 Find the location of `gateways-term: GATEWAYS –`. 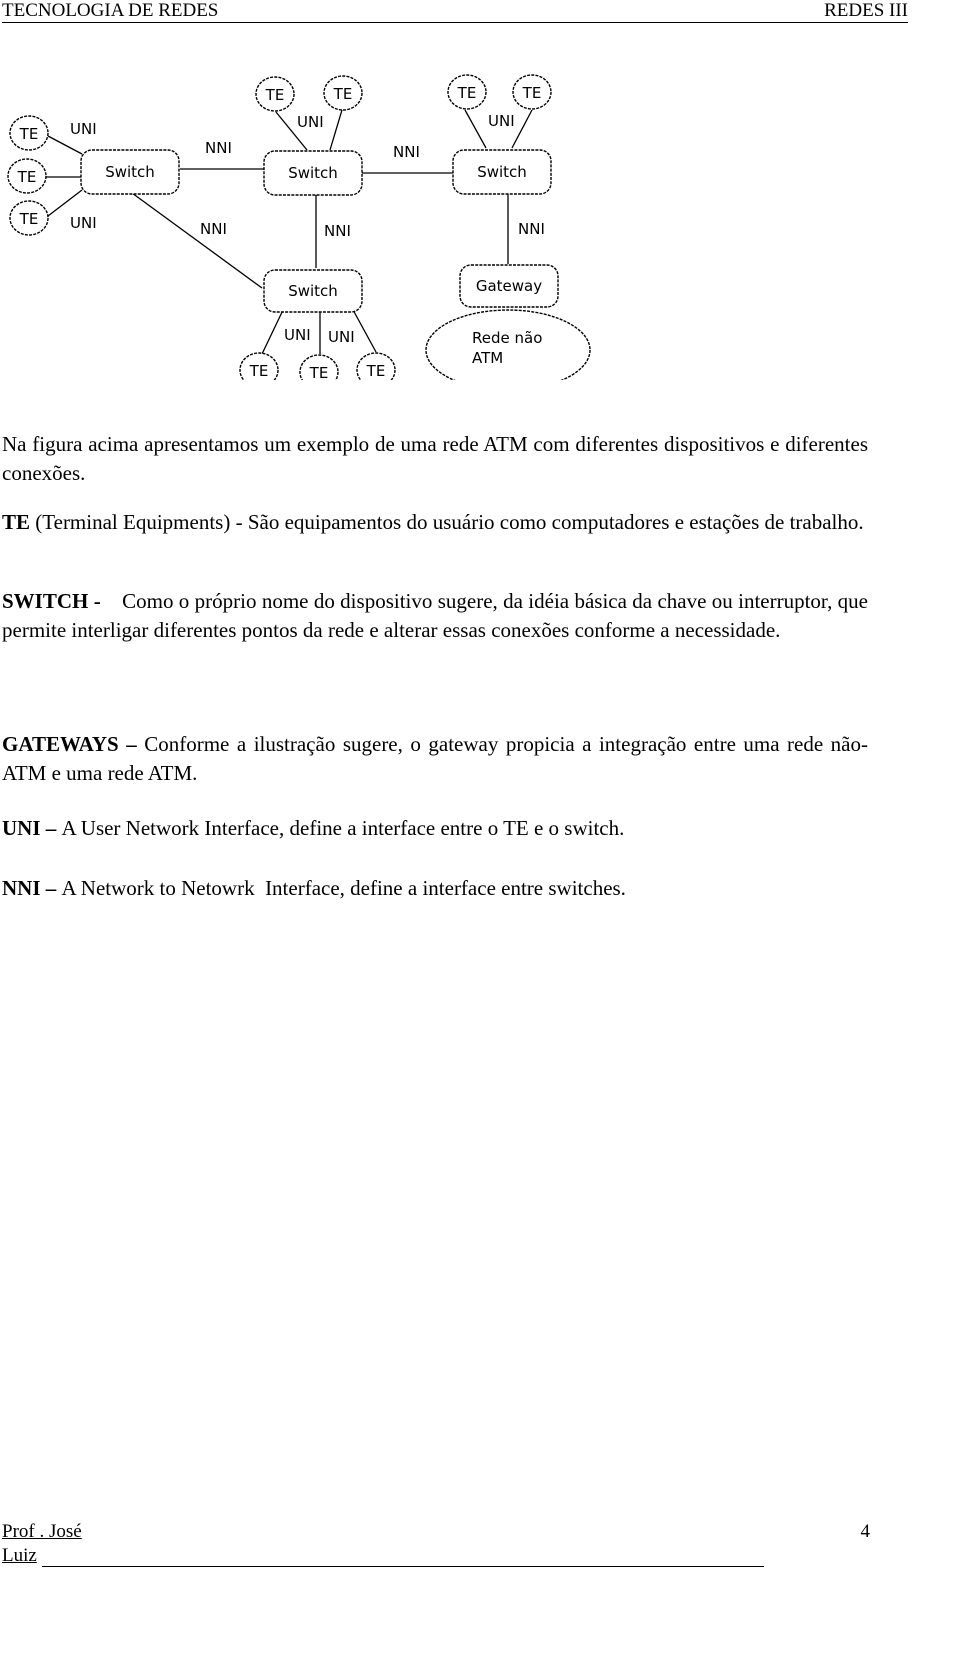

gateways-term: GATEWAYS – is located at coordinates (73, 744).